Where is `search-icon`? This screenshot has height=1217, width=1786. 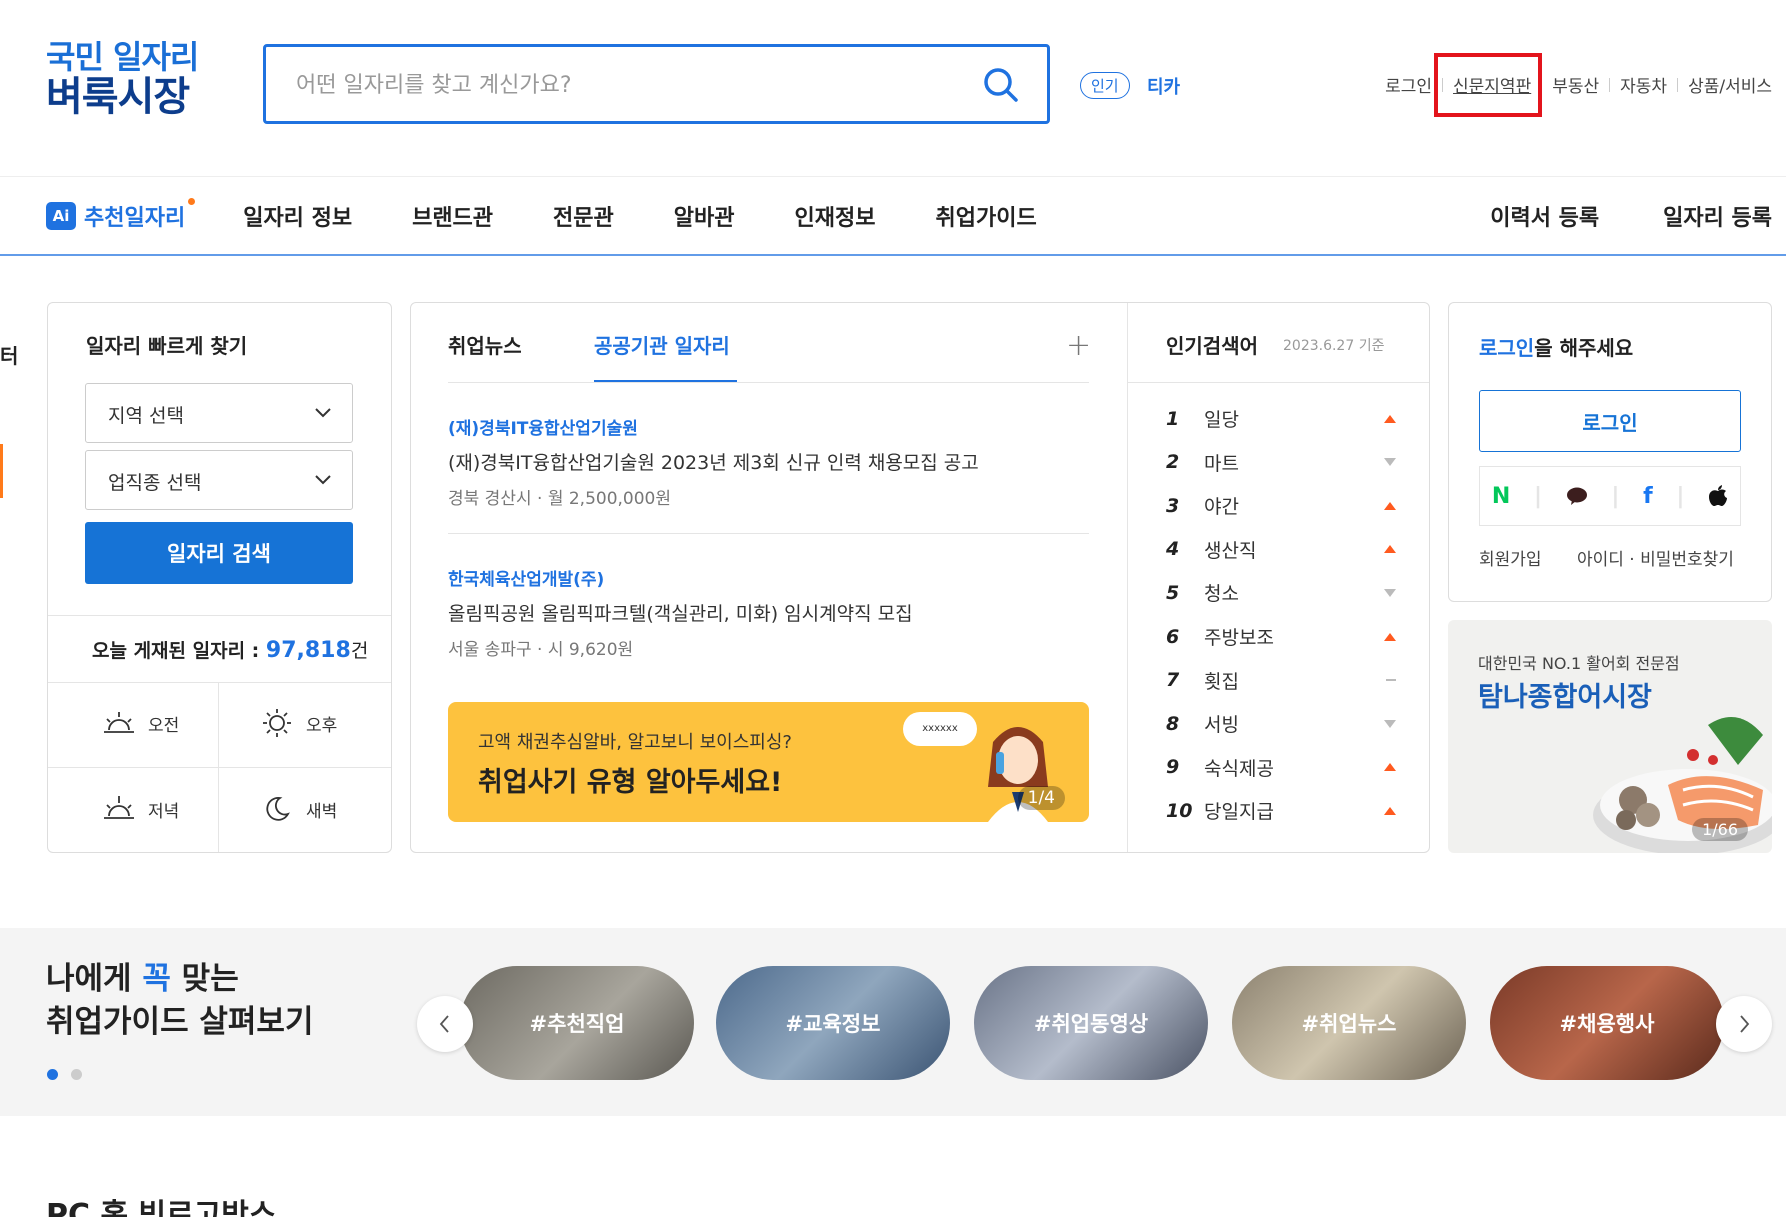
search-icon is located at coordinates (1001, 85).